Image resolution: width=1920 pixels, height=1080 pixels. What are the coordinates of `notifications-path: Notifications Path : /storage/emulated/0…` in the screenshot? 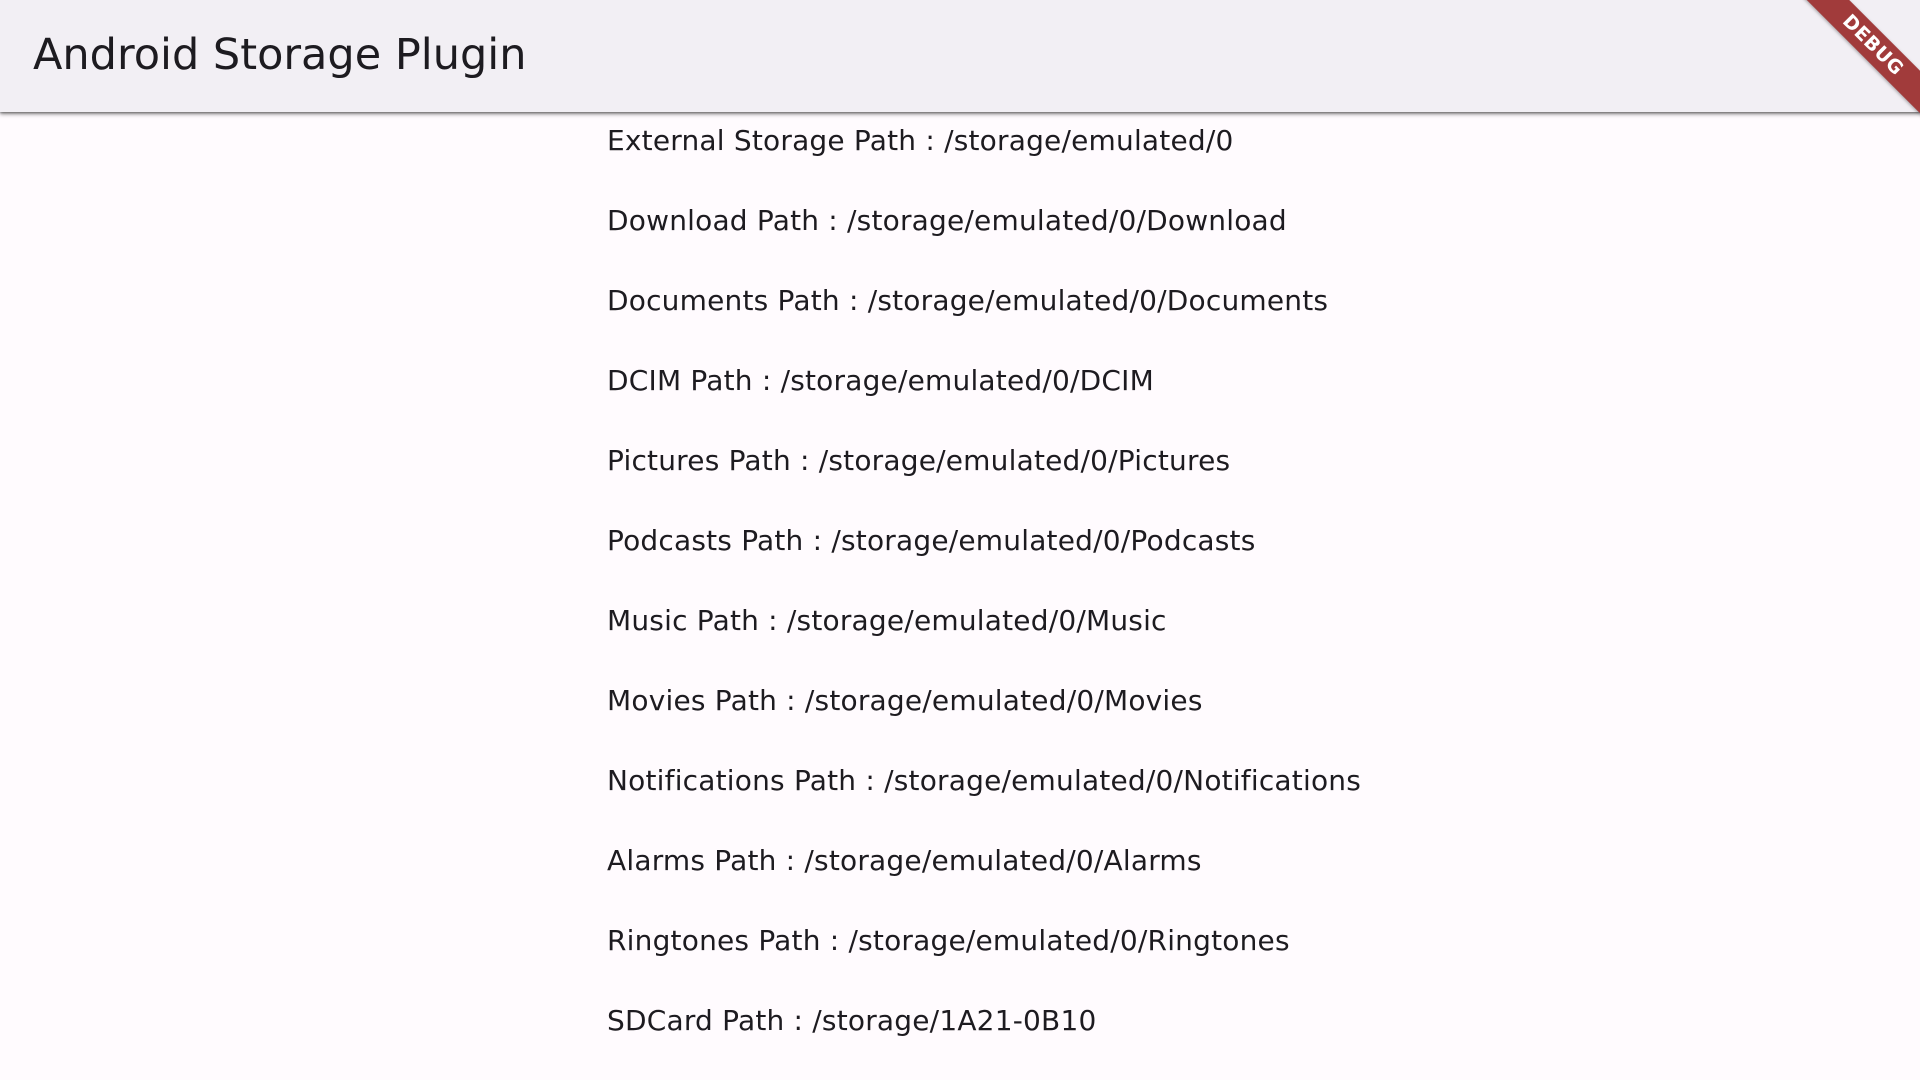 It's located at (984, 780).